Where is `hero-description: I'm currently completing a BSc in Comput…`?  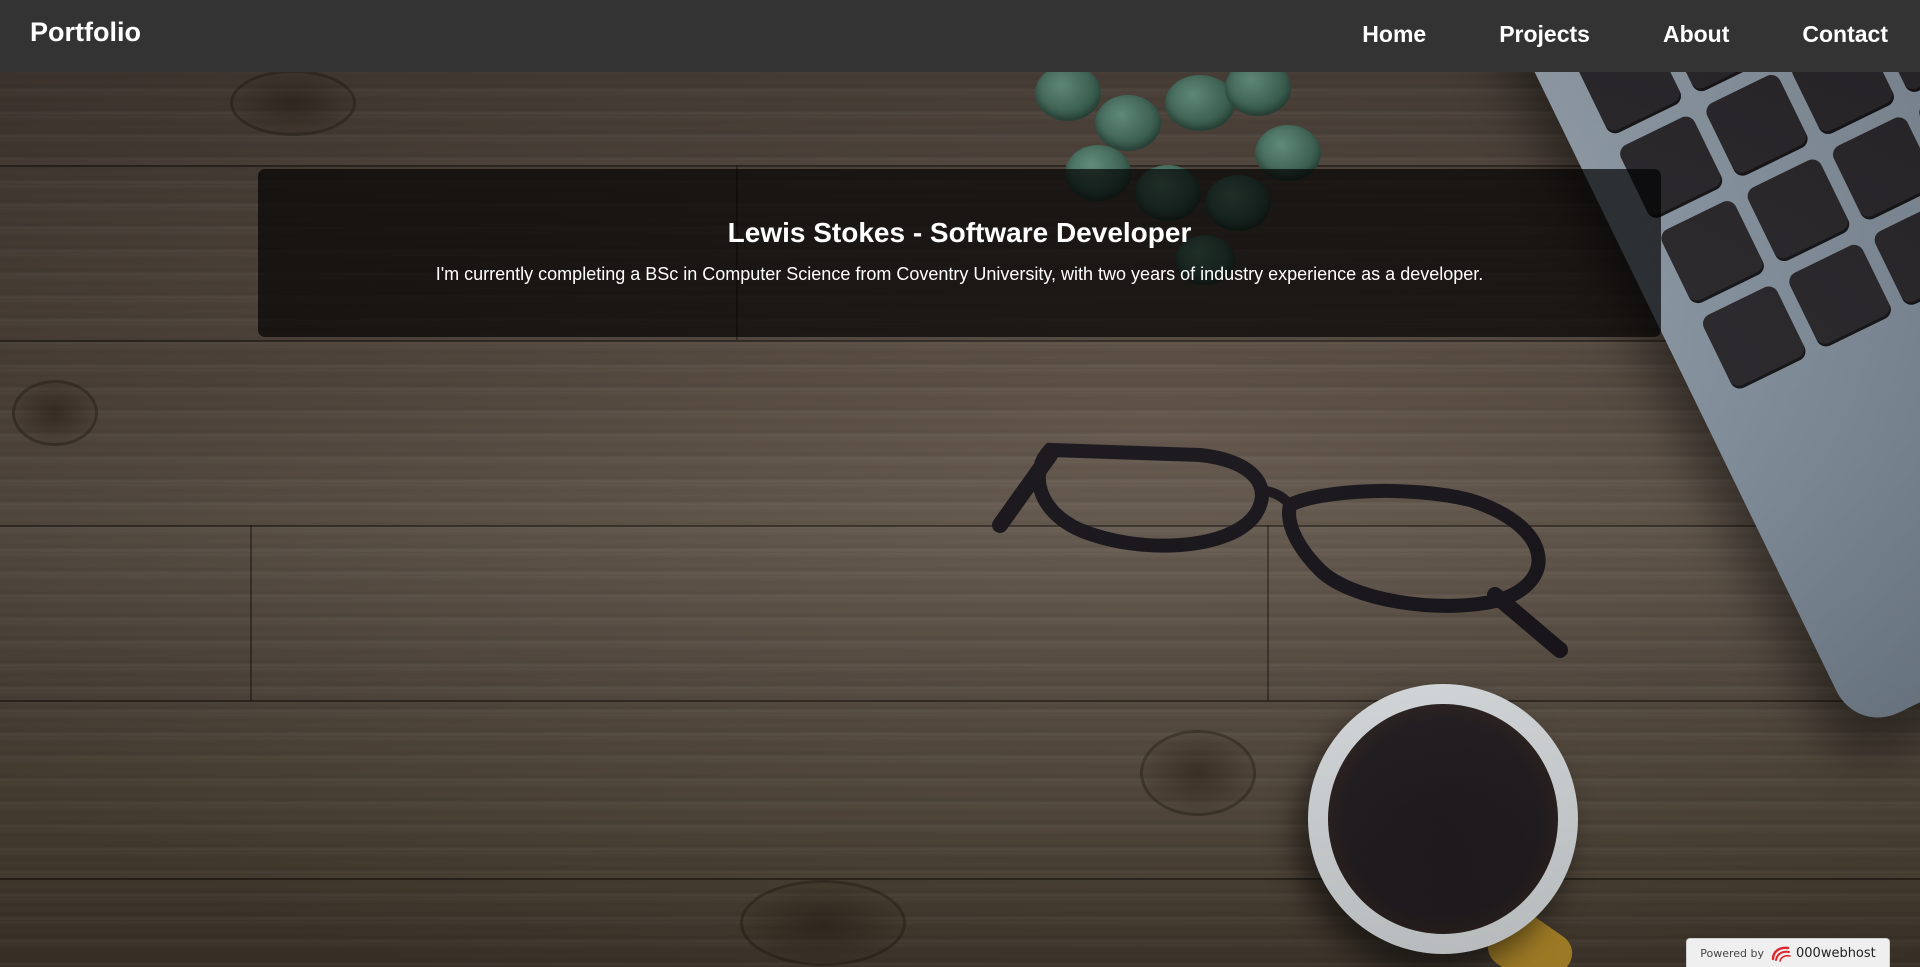
hero-description: I'm currently completing a BSc in Comput… is located at coordinates (959, 274).